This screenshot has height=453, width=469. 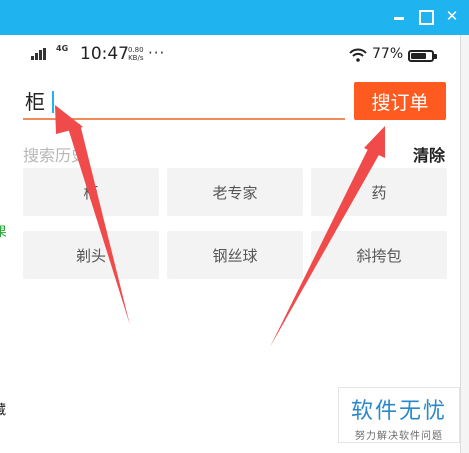 I want to click on battery-percent: 77%, so click(x=388, y=54).